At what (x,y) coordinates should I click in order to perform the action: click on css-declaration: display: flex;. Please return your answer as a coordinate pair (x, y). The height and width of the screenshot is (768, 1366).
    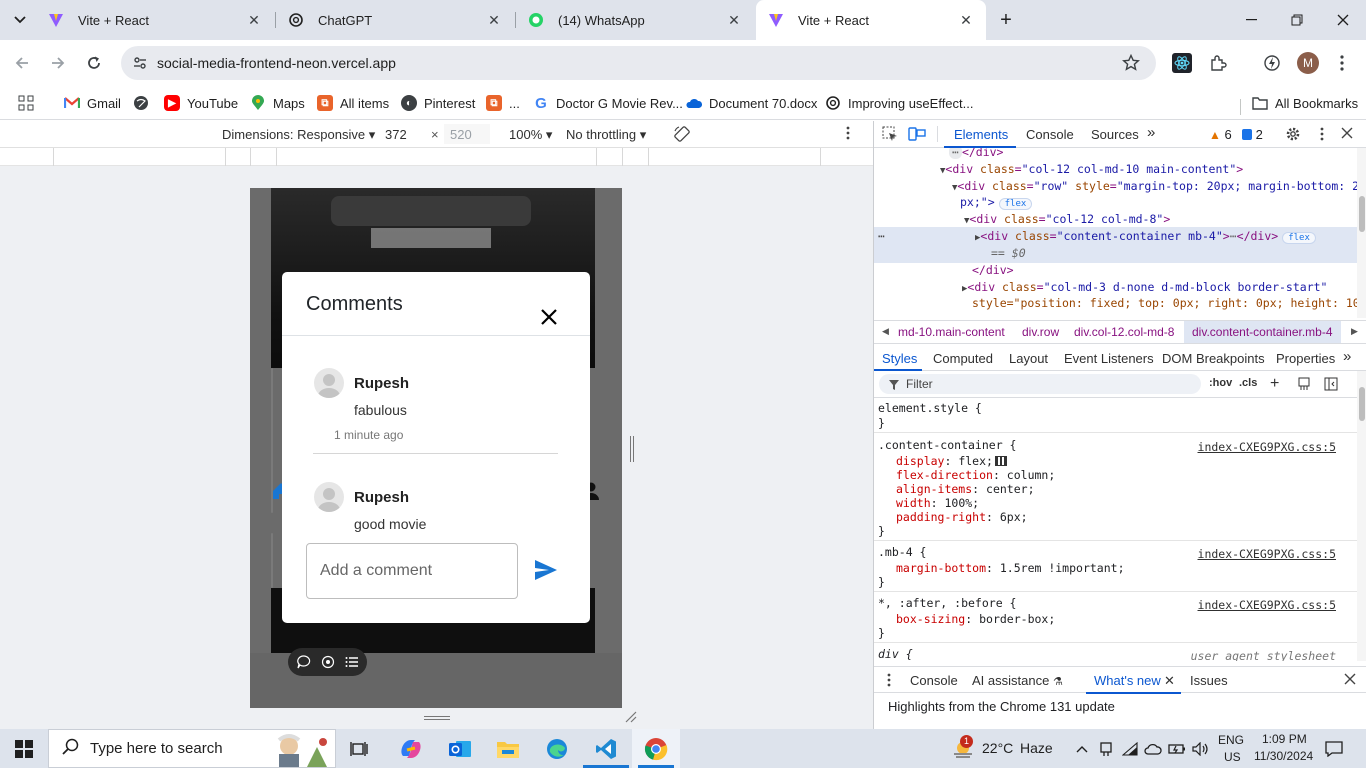
    Looking at the image, I should click on (951, 461).